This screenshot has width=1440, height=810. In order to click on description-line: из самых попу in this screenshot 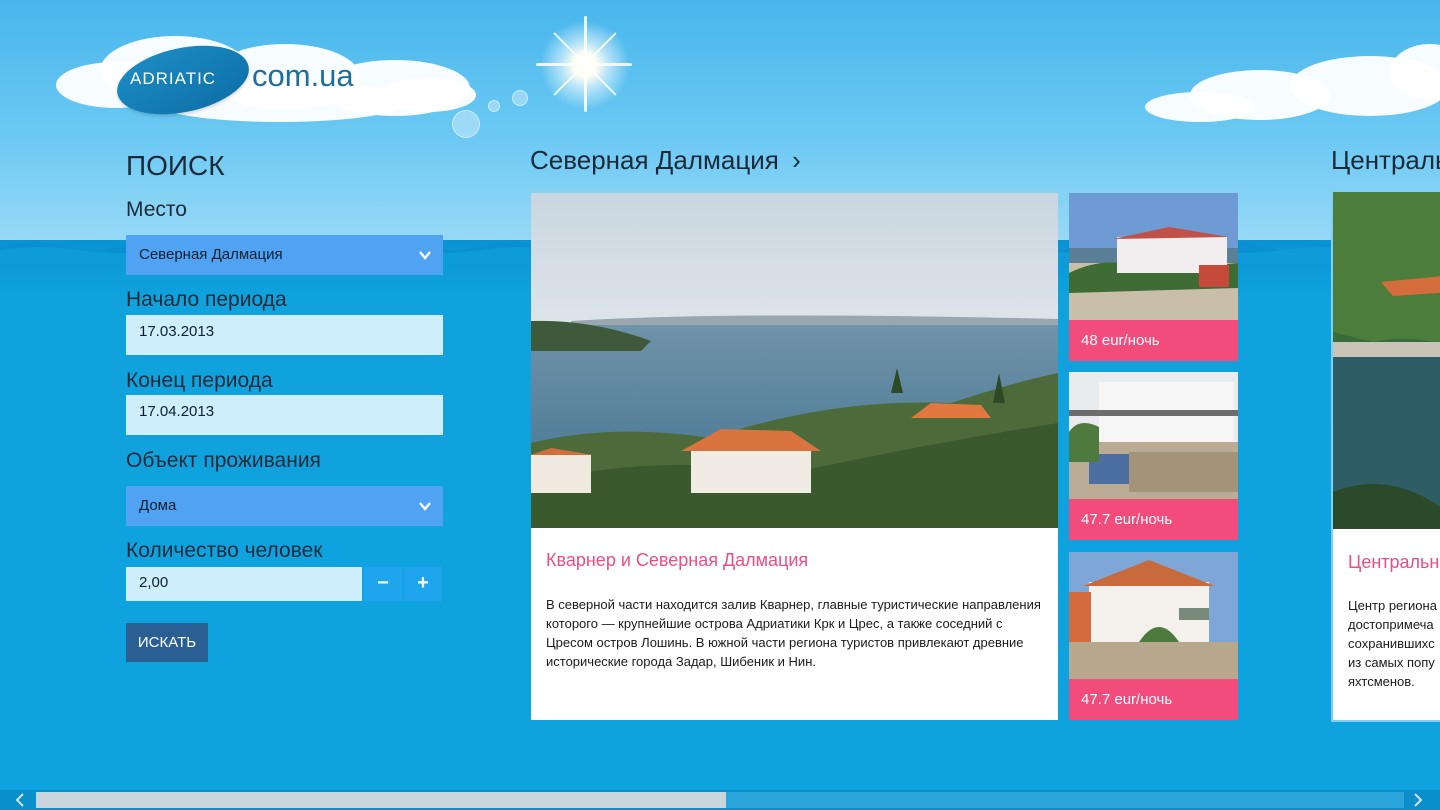, I will do `click(1391, 662)`.